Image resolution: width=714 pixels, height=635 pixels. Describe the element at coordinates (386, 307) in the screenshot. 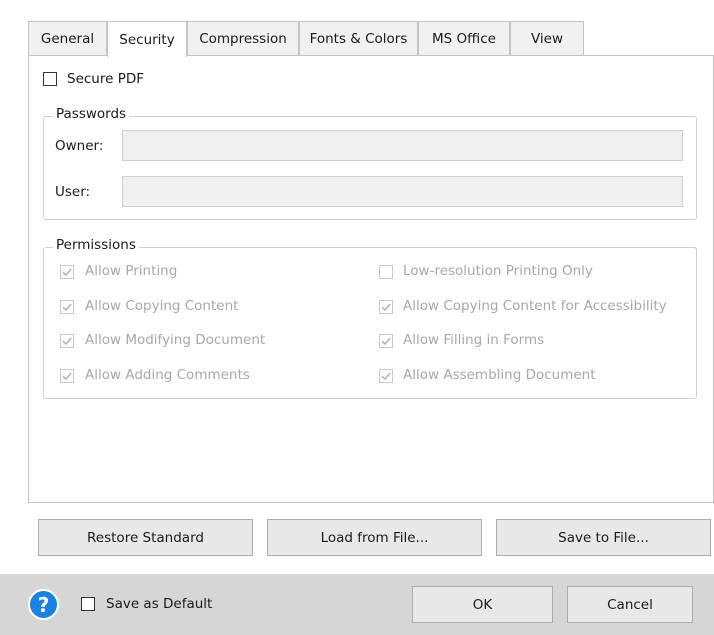

I see `allow-copying-accessibility-checkbox` at that location.